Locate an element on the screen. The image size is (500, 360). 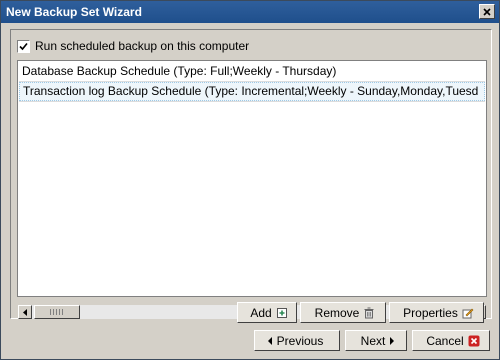
trash-icon is located at coordinates (369, 313).